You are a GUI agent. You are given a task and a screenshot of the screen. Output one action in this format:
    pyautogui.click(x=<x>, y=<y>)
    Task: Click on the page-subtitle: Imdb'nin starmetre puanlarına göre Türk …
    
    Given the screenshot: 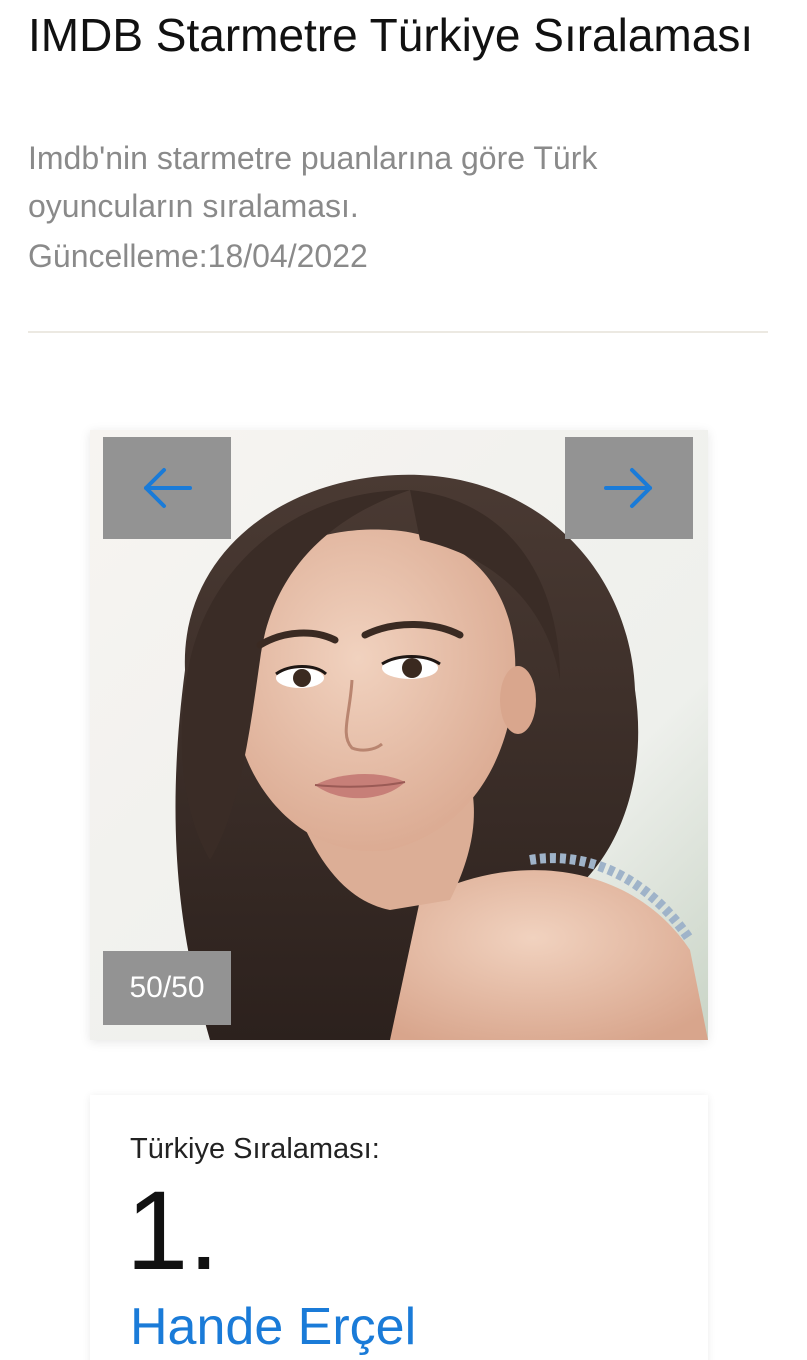 What is the action you would take?
    pyautogui.click(x=313, y=182)
    